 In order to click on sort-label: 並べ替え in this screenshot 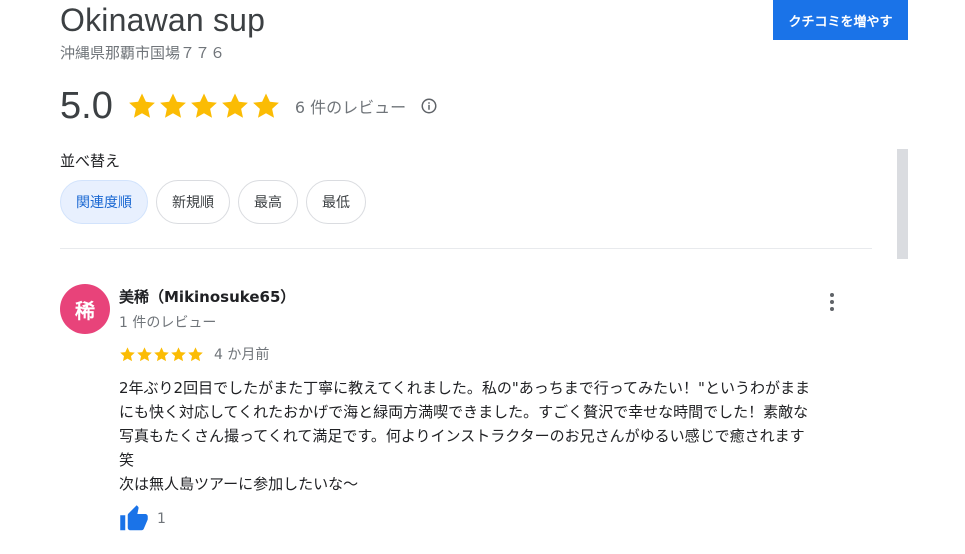, I will do `click(90, 161)`.